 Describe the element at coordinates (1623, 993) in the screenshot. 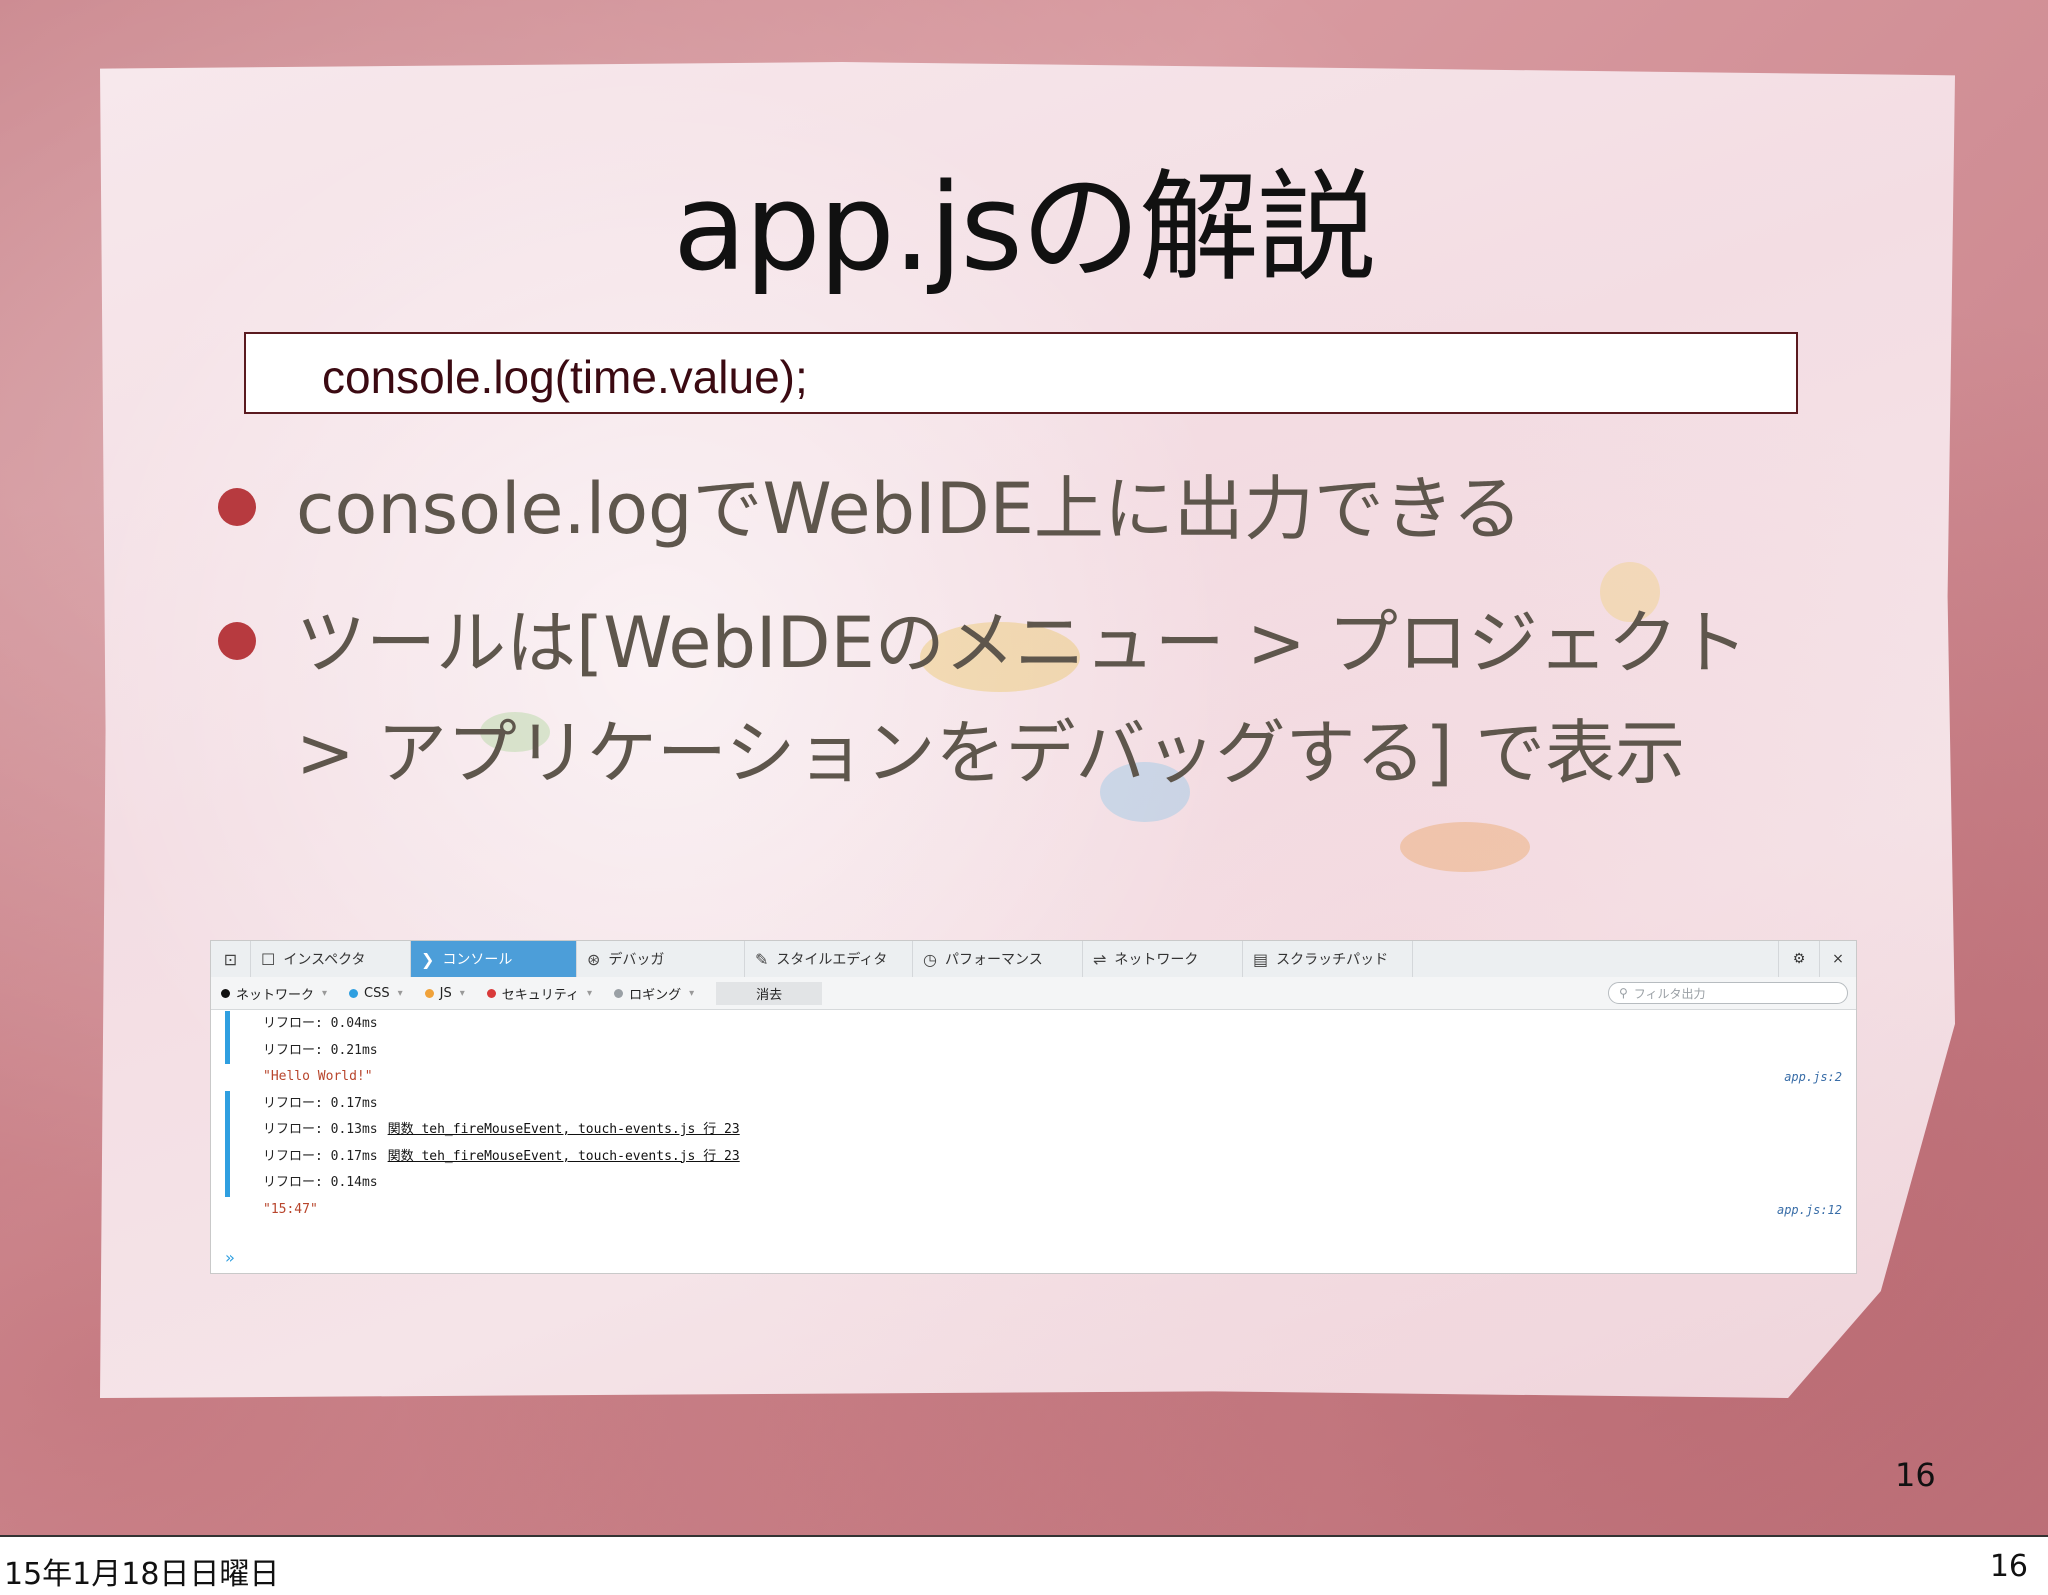

I see `search-icon: ⚲` at that location.